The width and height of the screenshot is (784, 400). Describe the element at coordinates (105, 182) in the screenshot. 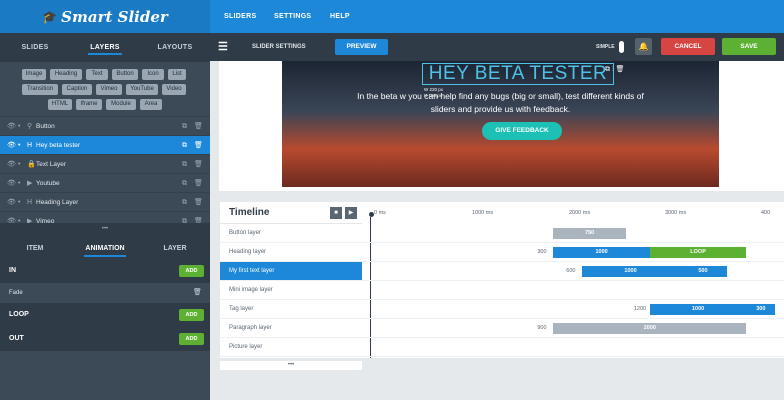

I see `layer-row: 👁 • ▶ Youtube ⧉ 🗑` at that location.